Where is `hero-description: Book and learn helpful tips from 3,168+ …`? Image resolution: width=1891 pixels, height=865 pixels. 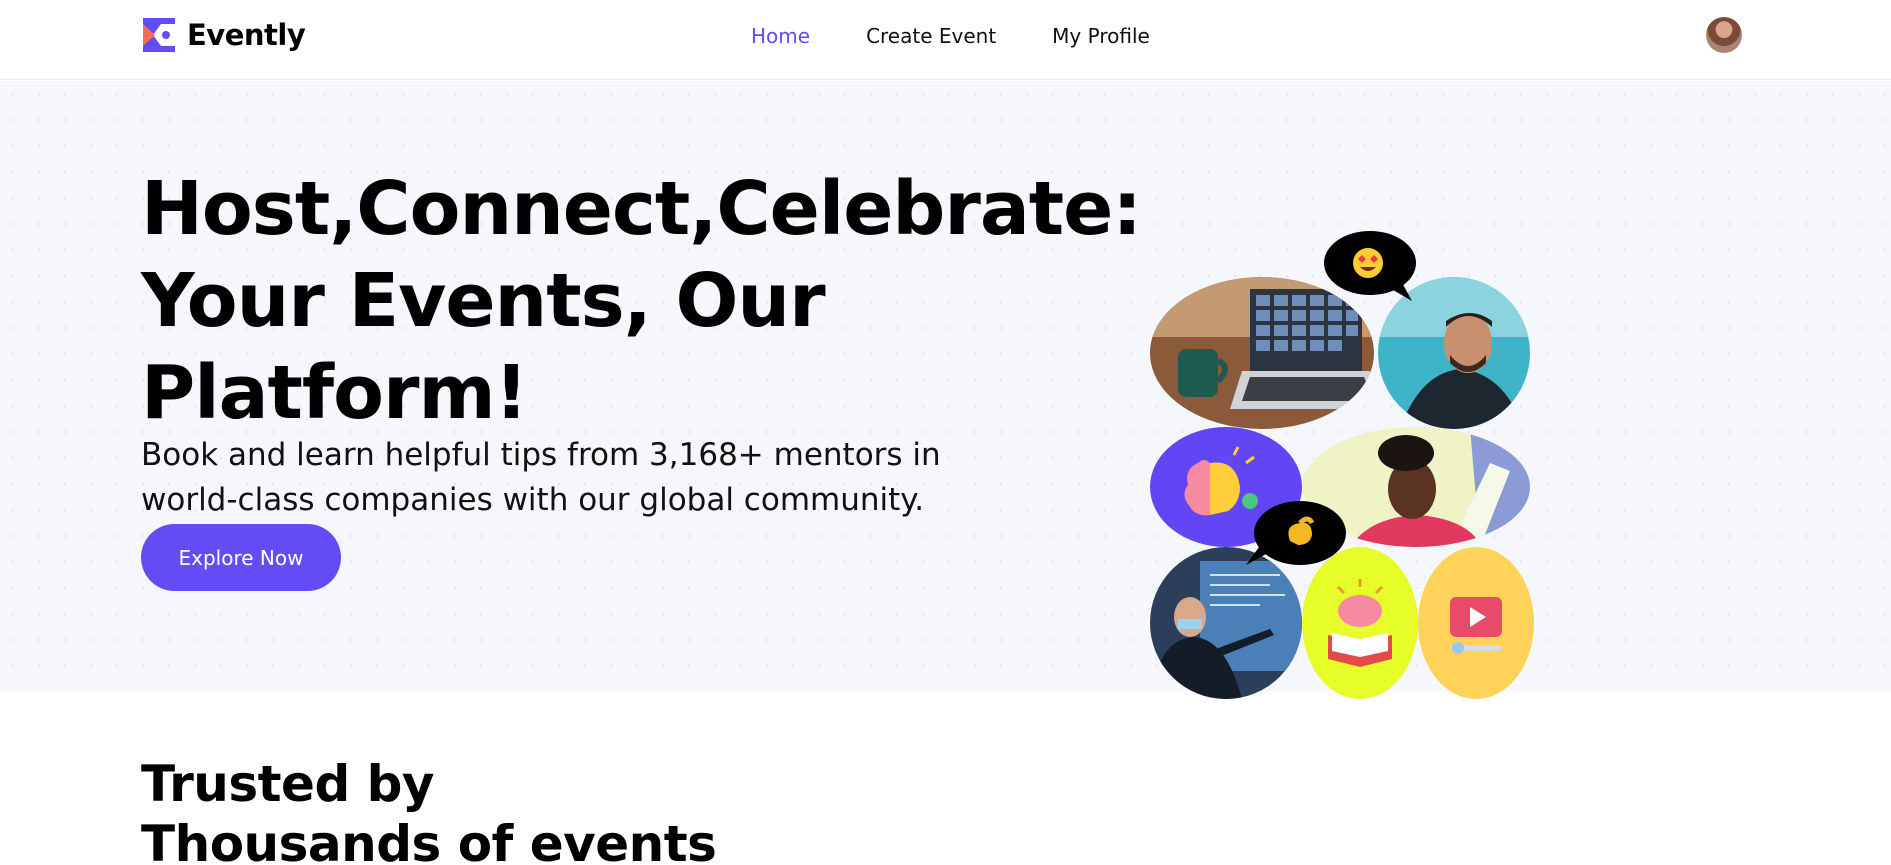
hero-description: Book and learn helpful tips from 3,168+ … is located at coordinates (551, 478).